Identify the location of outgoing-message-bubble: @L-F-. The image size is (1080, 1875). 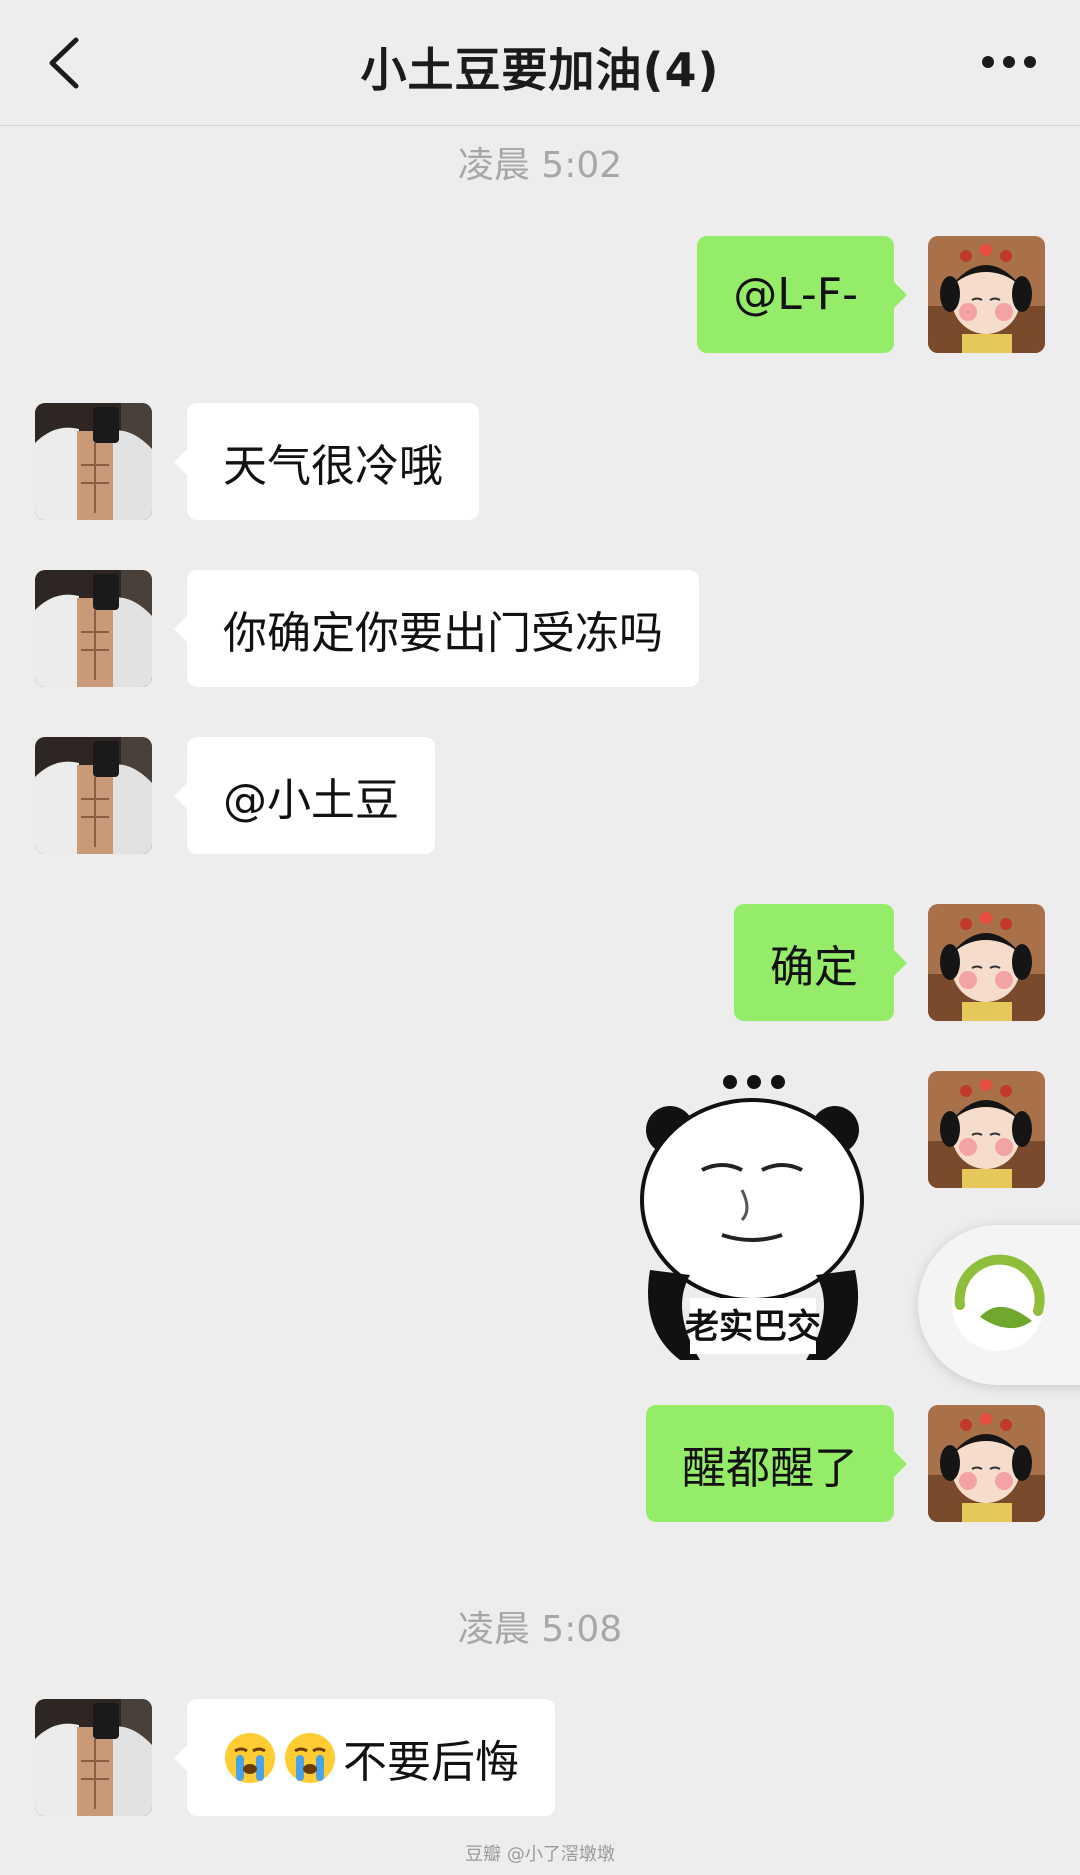
(802, 294).